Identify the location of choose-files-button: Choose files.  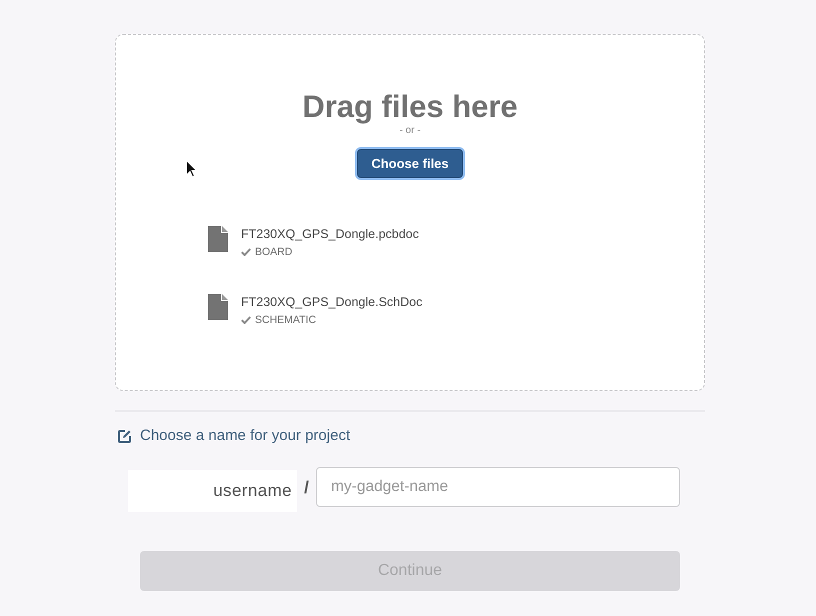
(410, 163).